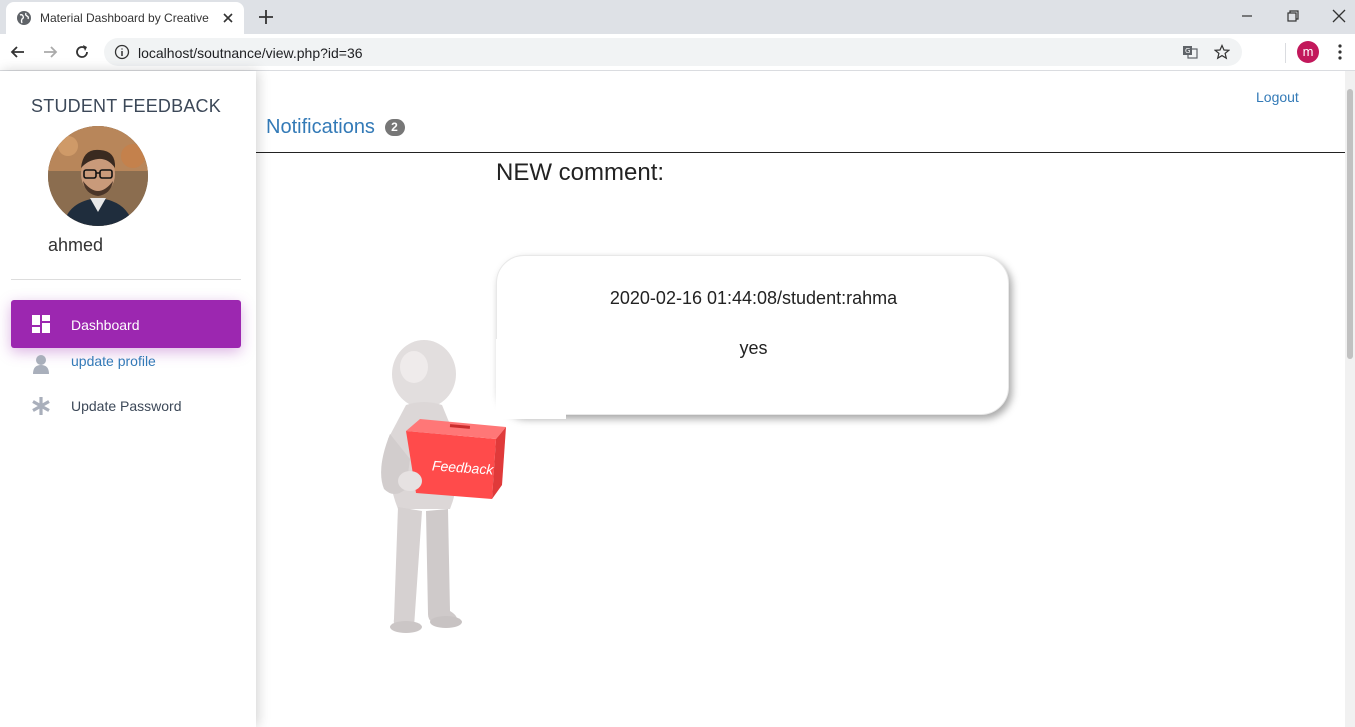 The width and height of the screenshot is (1355, 727). What do you see at coordinates (1339, 16) in the screenshot?
I see `close-window-icon` at bounding box center [1339, 16].